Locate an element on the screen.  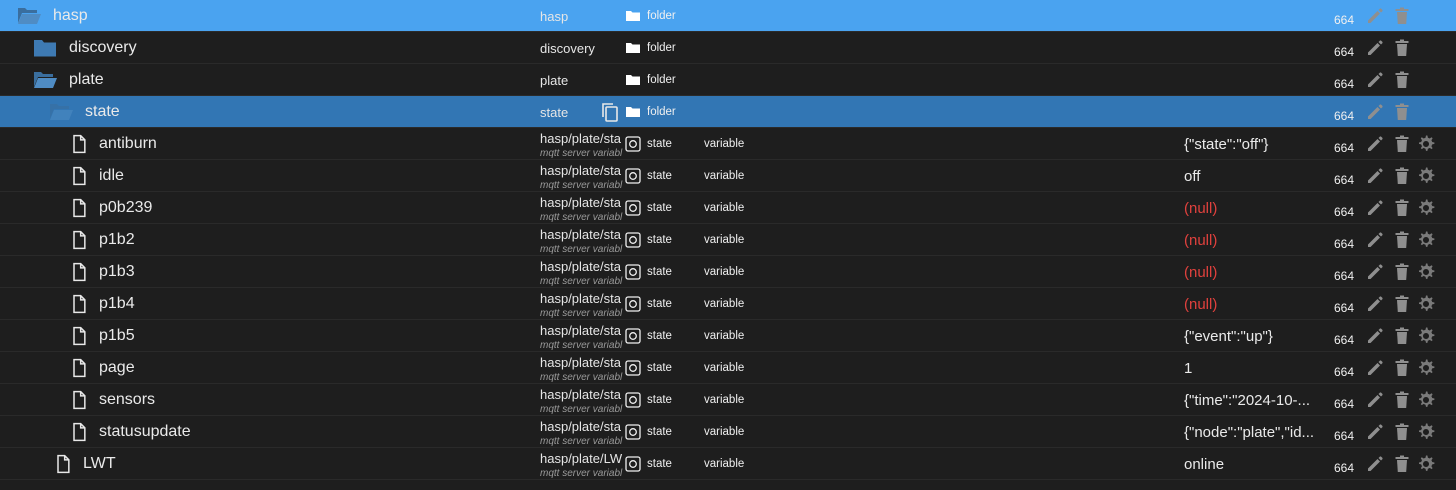
object-name: plate is located at coordinates (86, 79).